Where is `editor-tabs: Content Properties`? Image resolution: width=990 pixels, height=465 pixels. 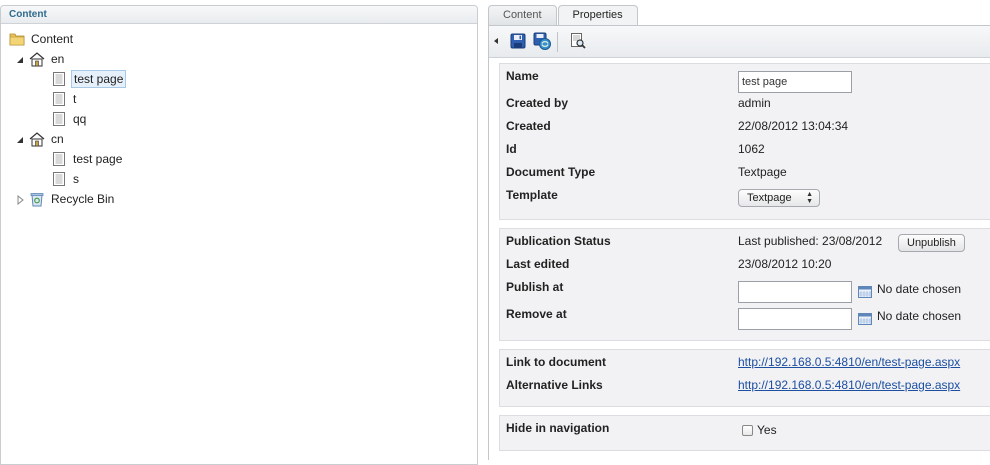 editor-tabs: Content Properties is located at coordinates (563, 15).